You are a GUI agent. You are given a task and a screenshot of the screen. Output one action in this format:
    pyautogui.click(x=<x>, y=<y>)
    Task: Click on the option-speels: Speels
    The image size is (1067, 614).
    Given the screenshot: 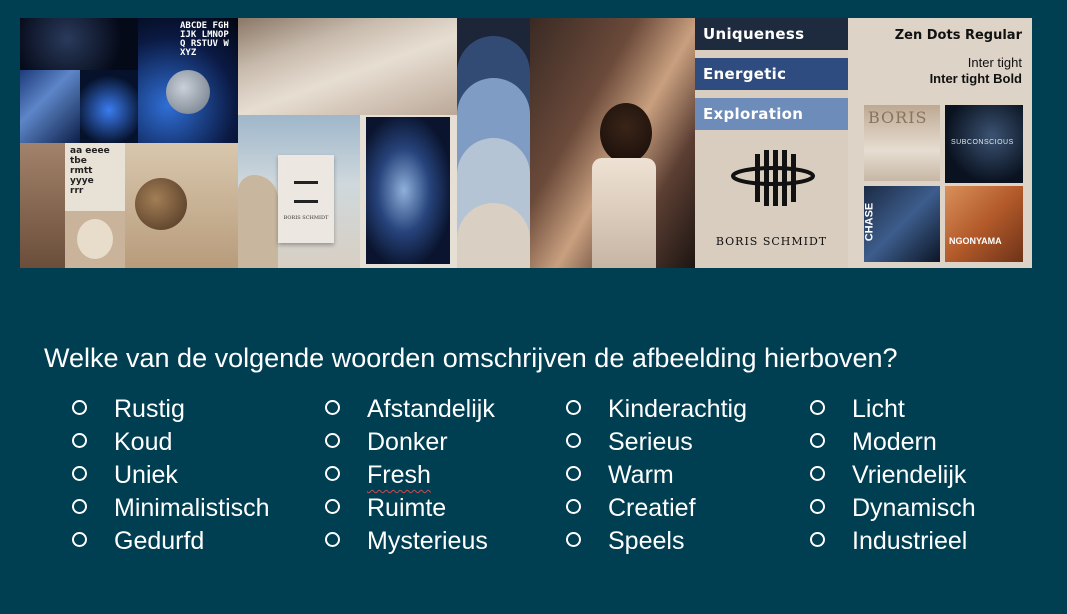 What is the action you would take?
    pyautogui.click(x=655, y=541)
    